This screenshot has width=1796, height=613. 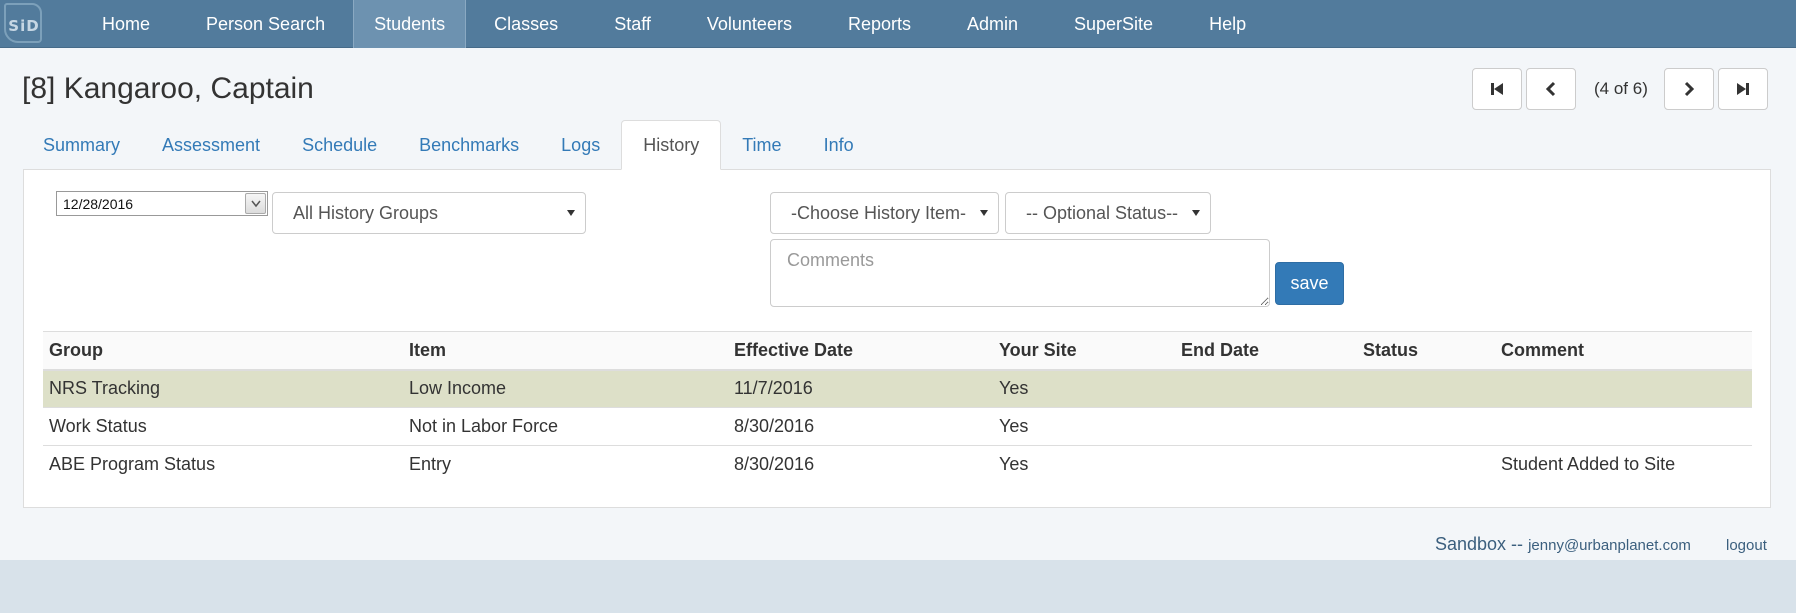 I want to click on chevron-left-icon, so click(x=1550, y=89).